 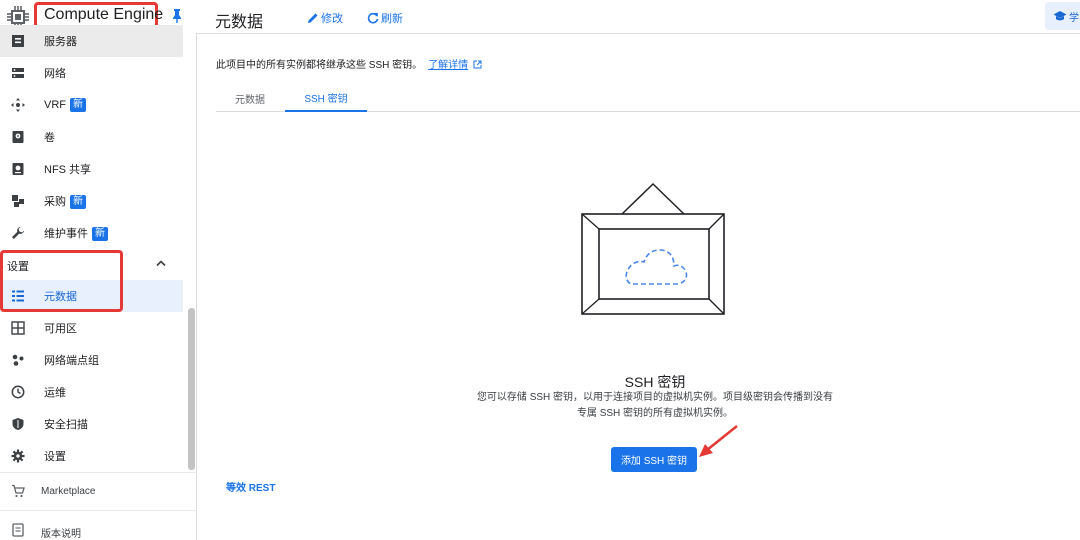 What do you see at coordinates (18, 328) in the screenshot?
I see `zones-icon` at bounding box center [18, 328].